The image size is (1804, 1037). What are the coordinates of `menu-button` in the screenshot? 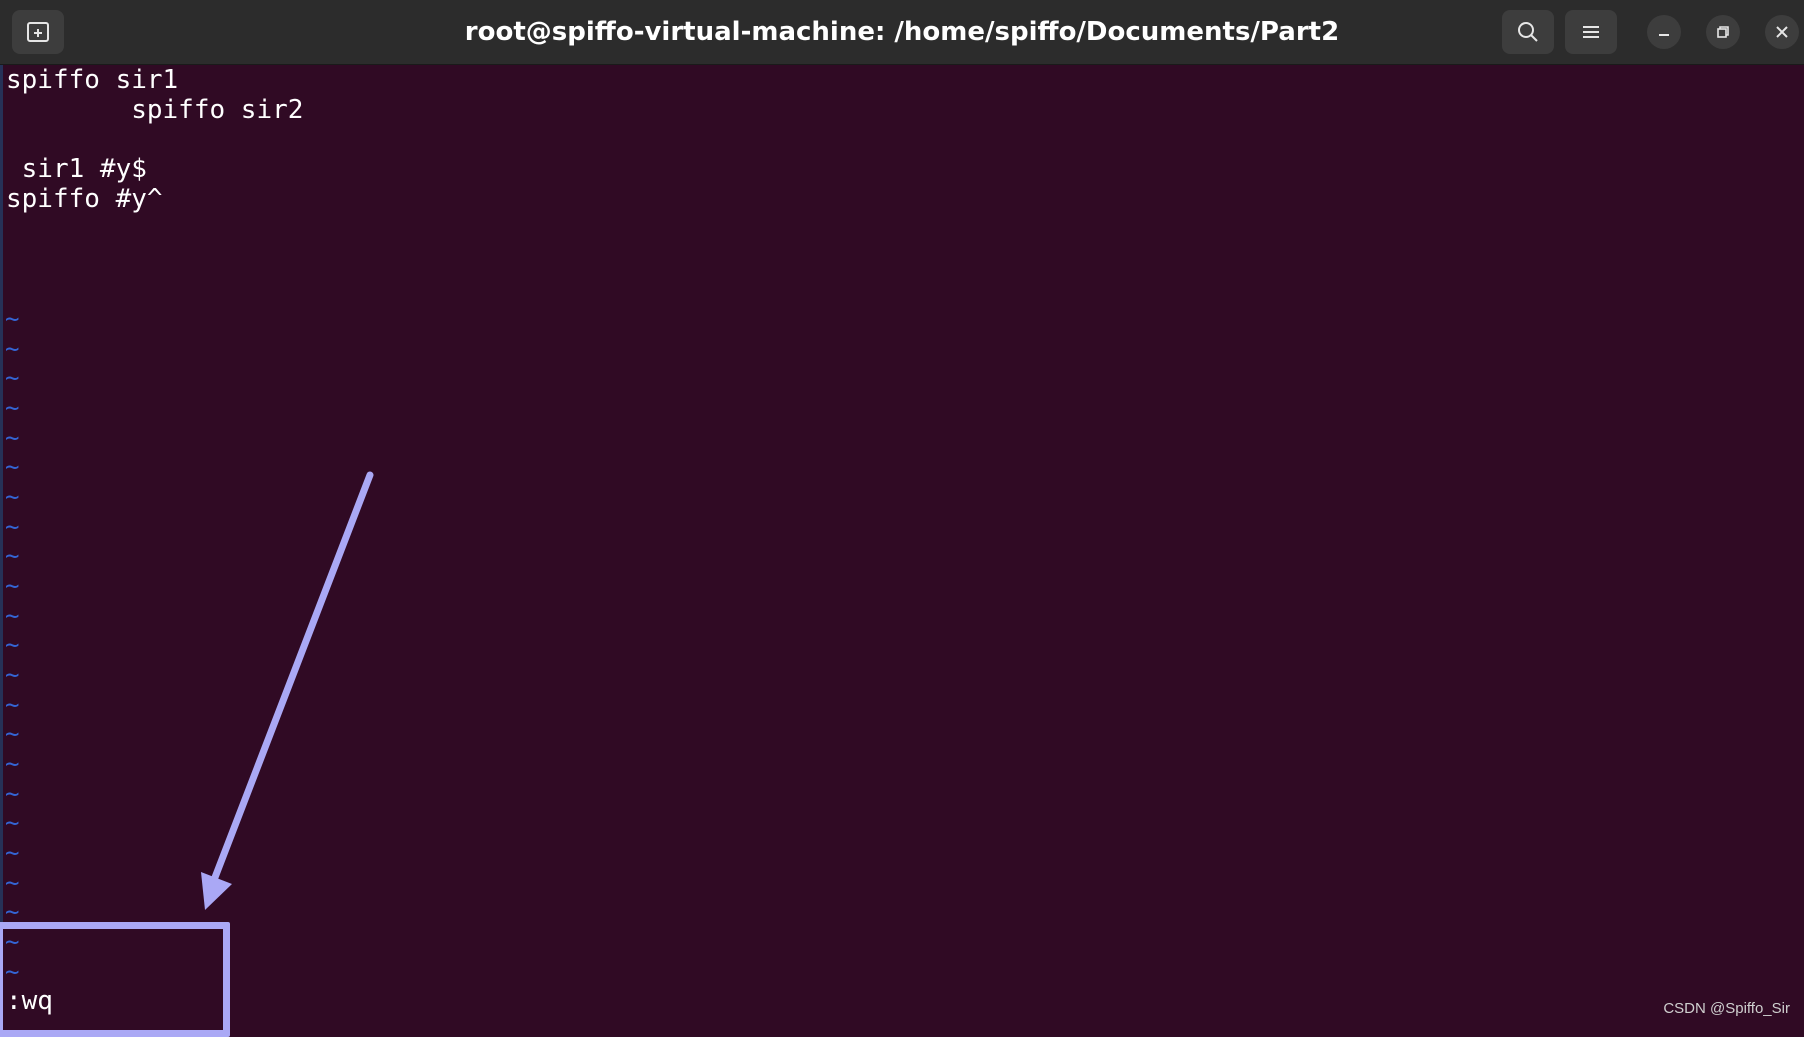 It's located at (1591, 32).